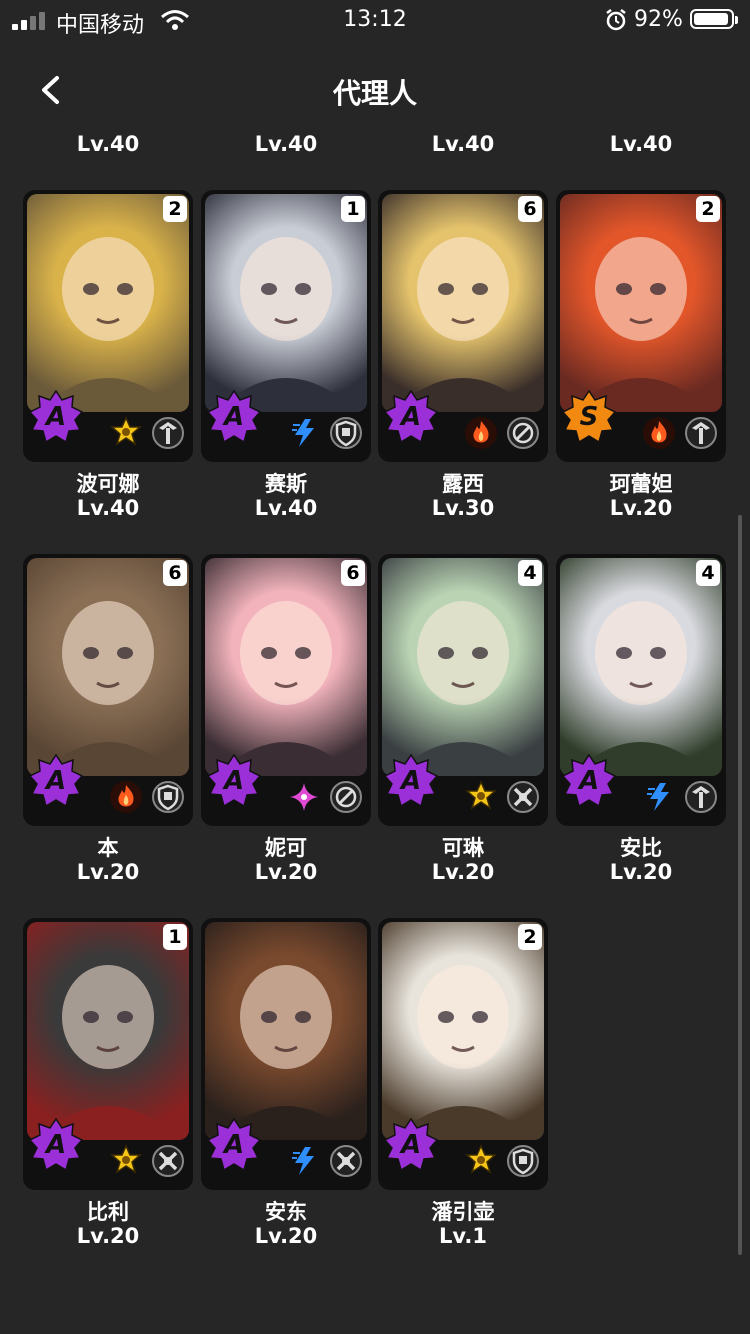 The image size is (750, 1334). Describe the element at coordinates (616, 20) in the screenshot. I see `alarm-icon` at that location.